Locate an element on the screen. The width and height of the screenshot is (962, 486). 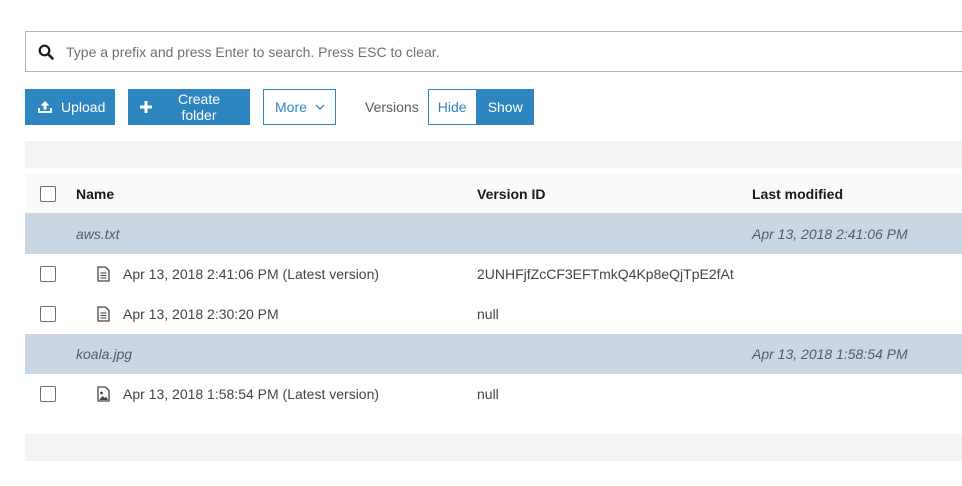
upload-label: Upload is located at coordinates (83, 107).